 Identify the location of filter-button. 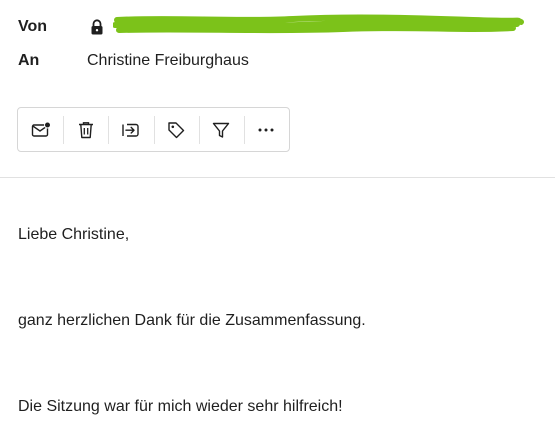
(221, 129).